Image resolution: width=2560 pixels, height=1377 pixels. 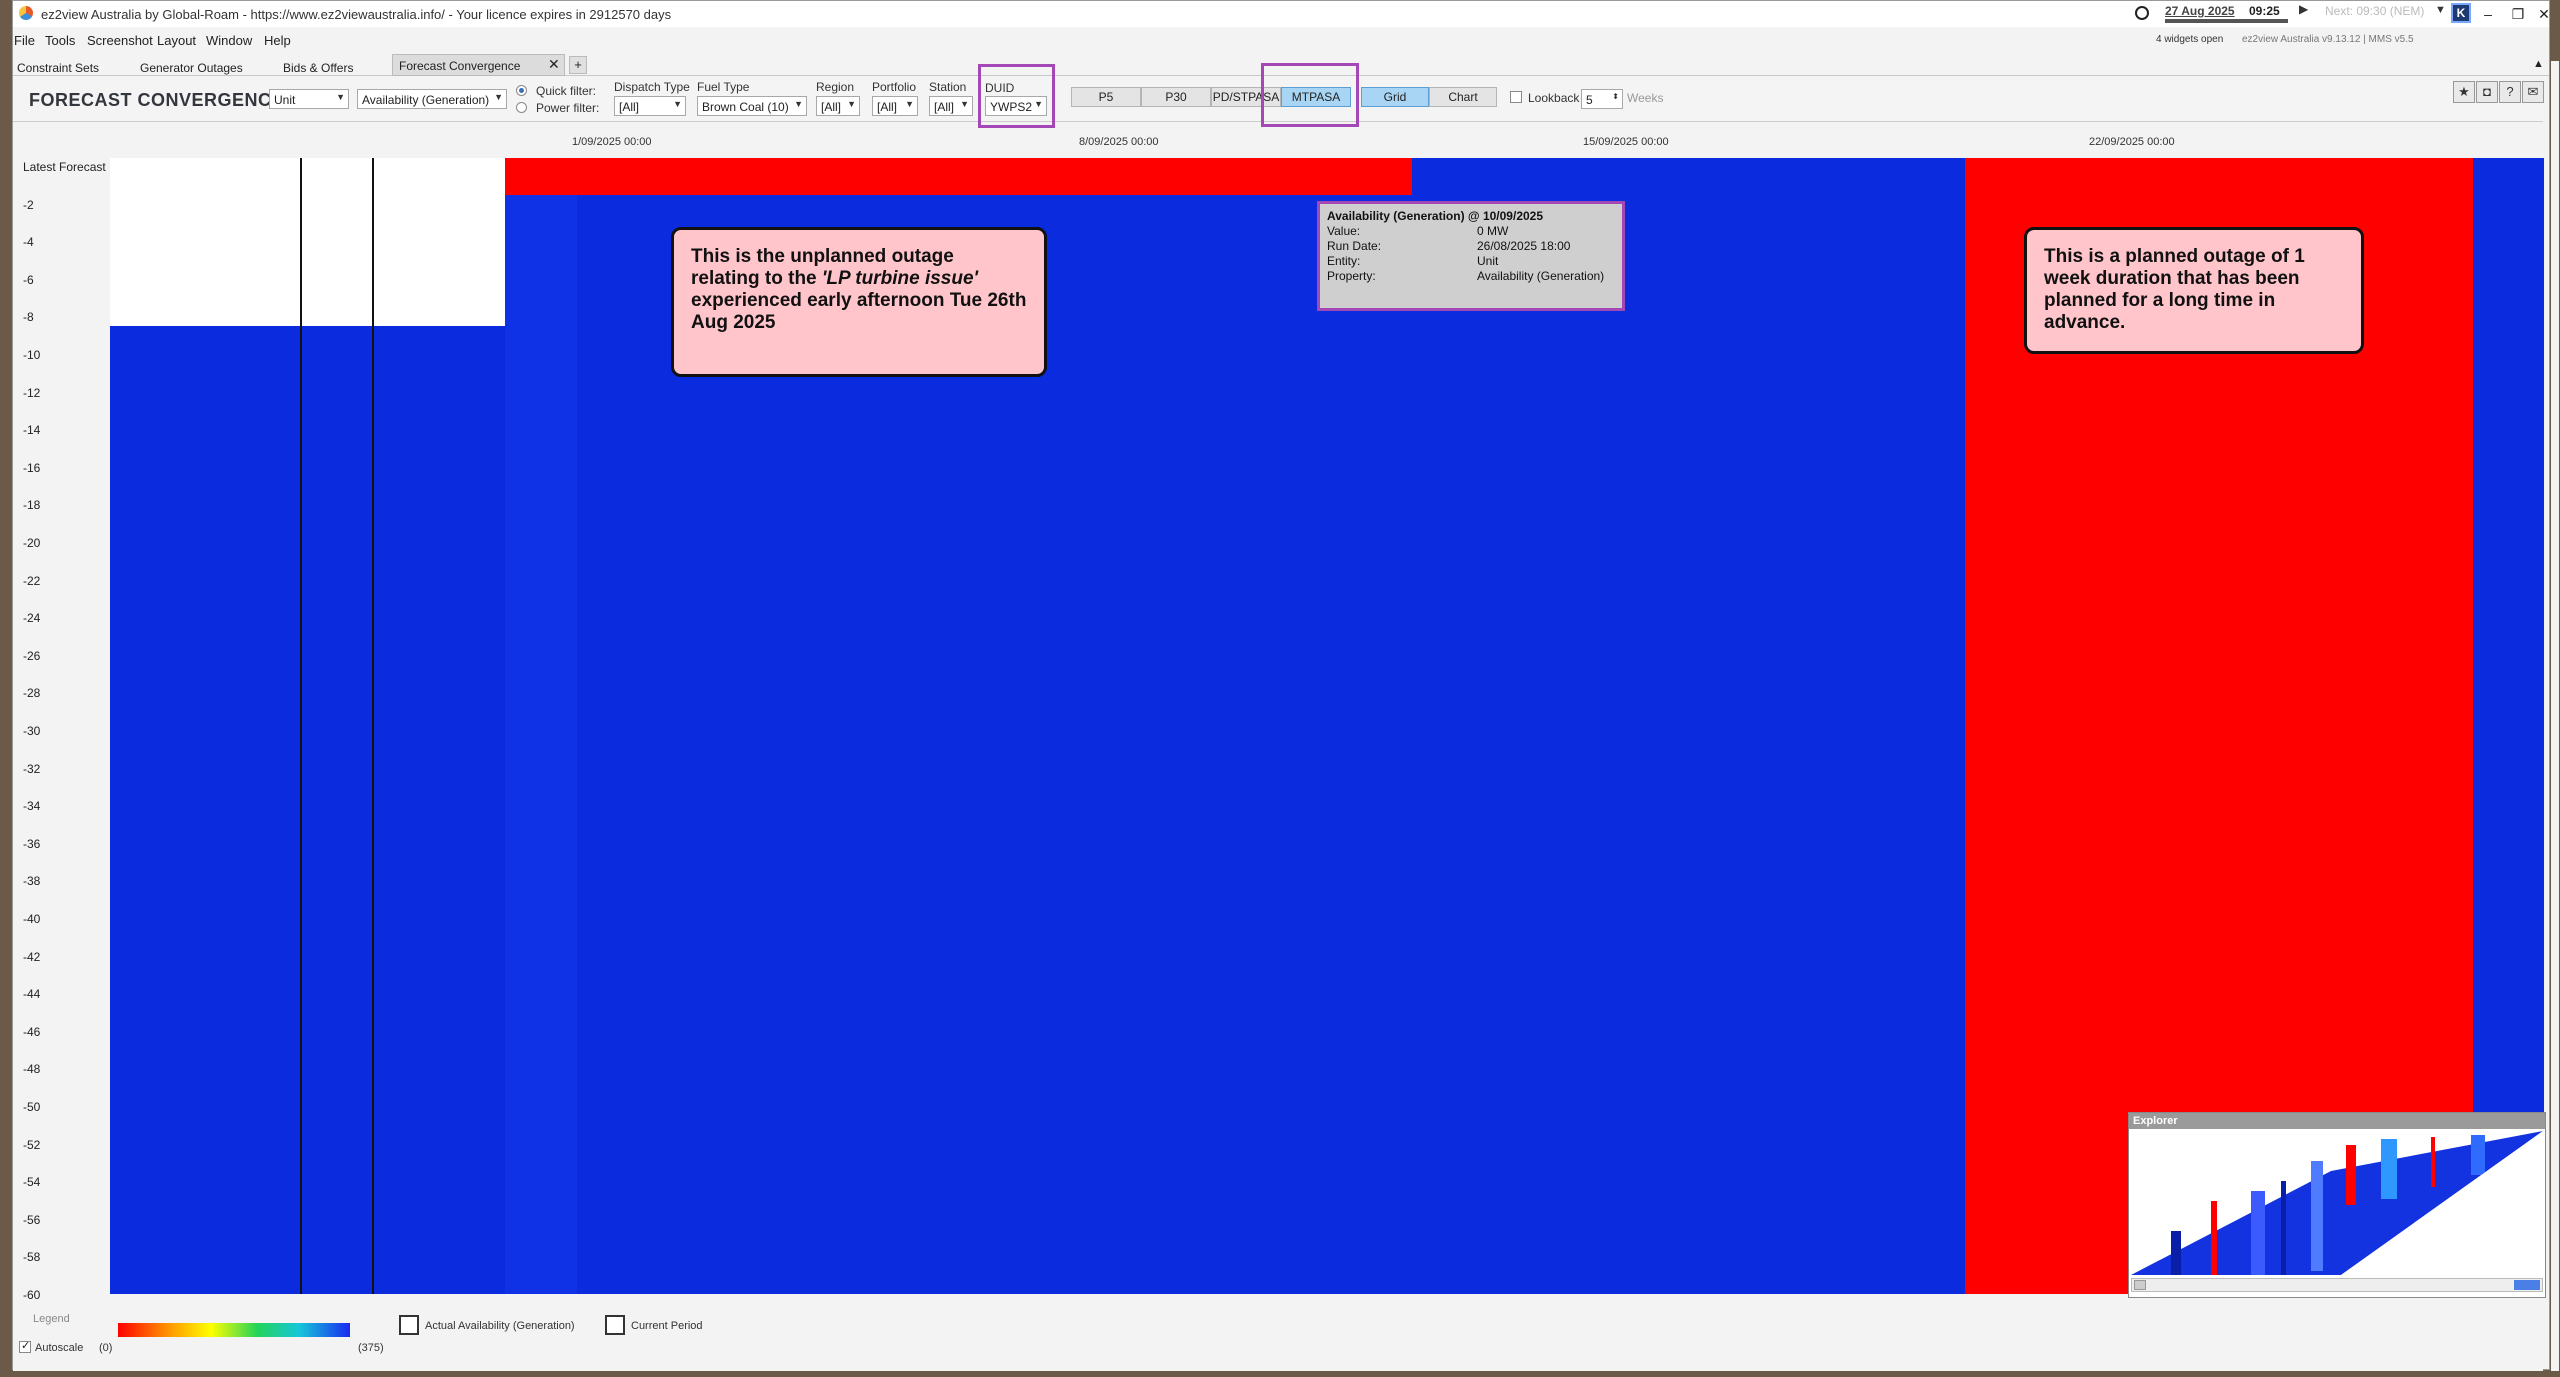 I want to click on clock-date: 27 Aug 2025, so click(x=2200, y=11).